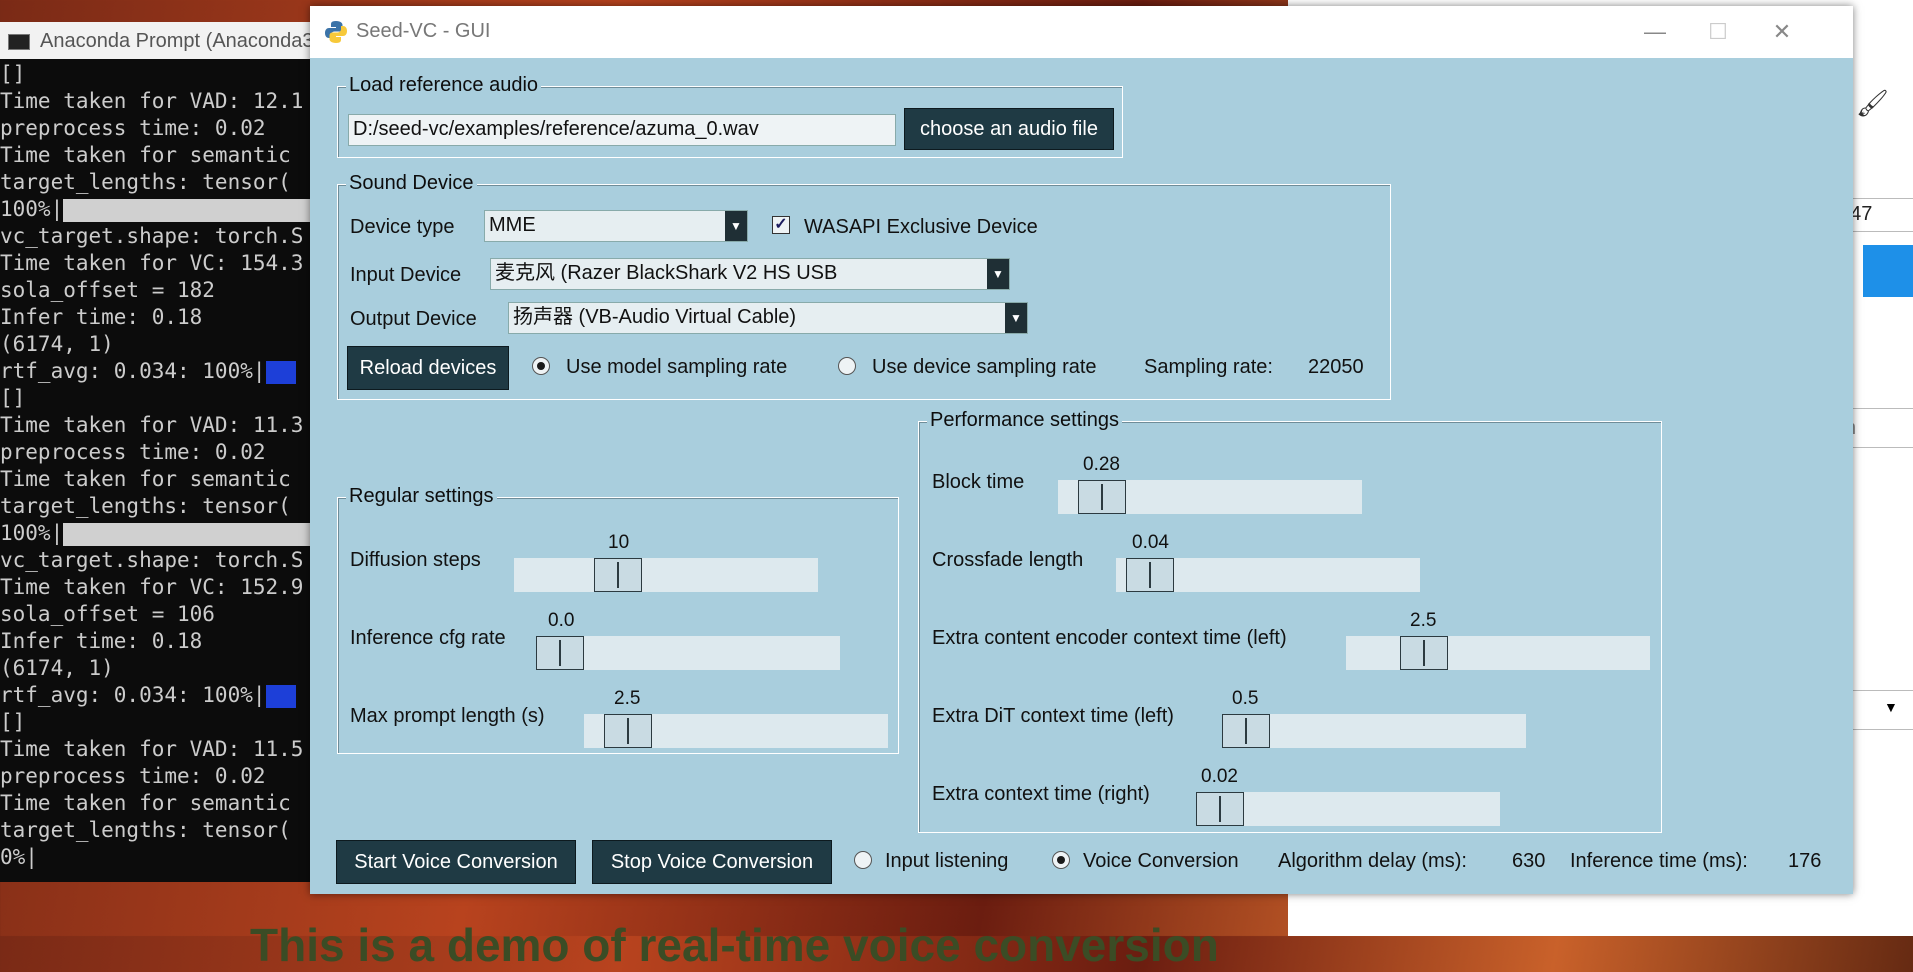 The image size is (1913, 972). What do you see at coordinates (677, 367) in the screenshot?
I see `model-sampling-rate-label: Use model sampling rate` at bounding box center [677, 367].